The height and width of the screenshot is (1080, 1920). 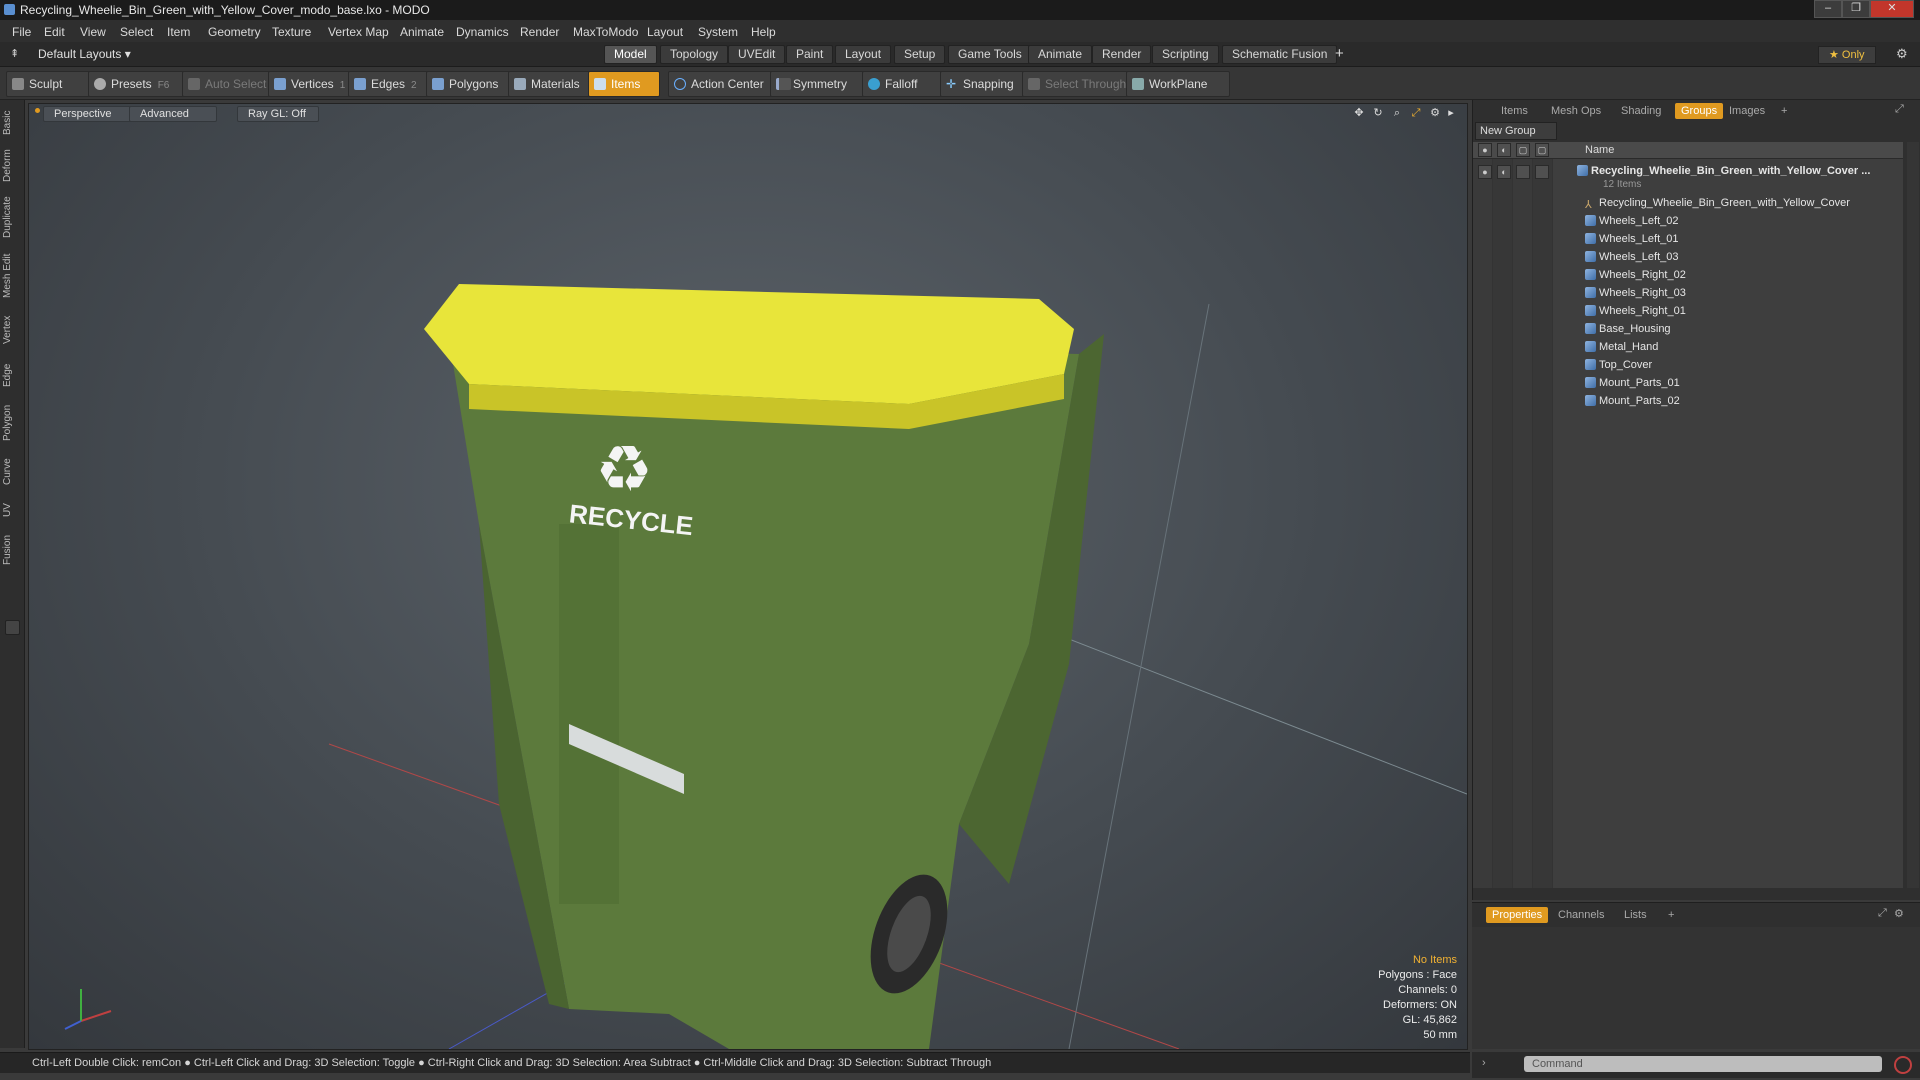 What do you see at coordinates (1621, 347) in the screenshot?
I see `tree-item: Metal_Hand` at bounding box center [1621, 347].